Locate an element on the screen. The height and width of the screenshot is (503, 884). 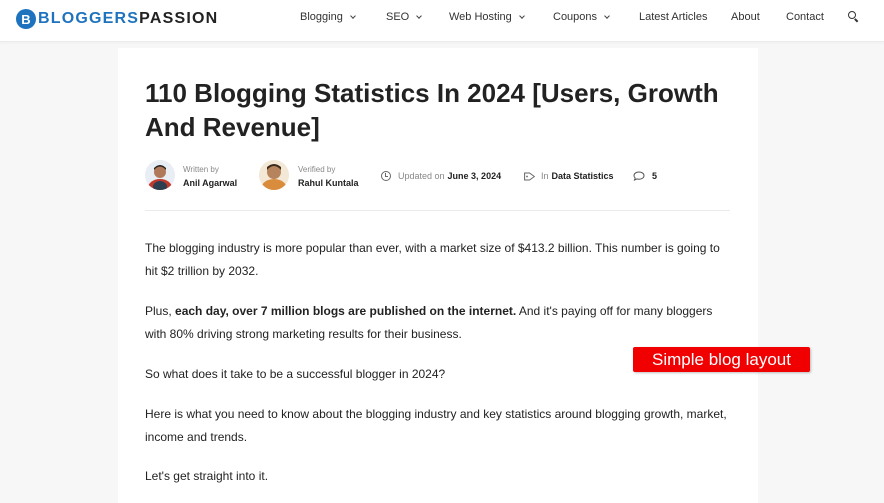
updated-date: Updated on June 3, 2024 is located at coordinates (441, 176).